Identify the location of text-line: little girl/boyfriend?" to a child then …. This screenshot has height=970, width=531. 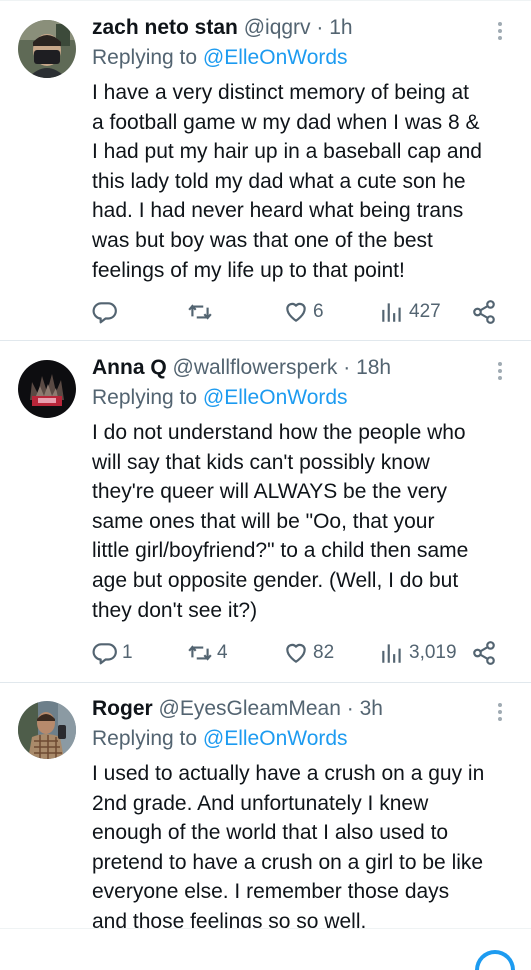
(280, 551).